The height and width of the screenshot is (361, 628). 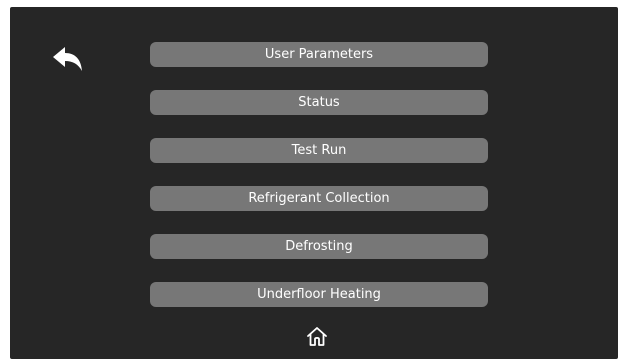 I want to click on status-button: Status, so click(x=319, y=102).